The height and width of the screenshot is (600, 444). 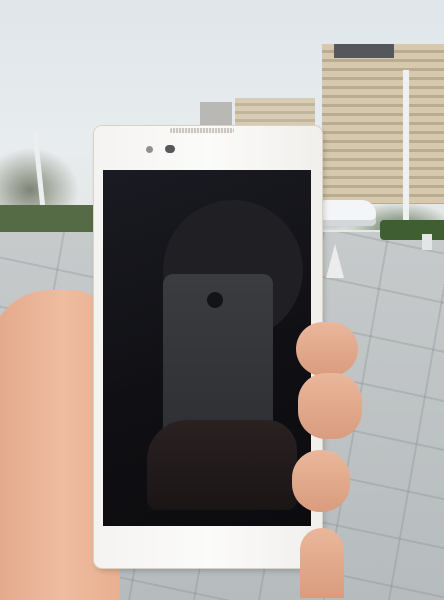 I want to click on finger-middle, so click(x=330, y=406).